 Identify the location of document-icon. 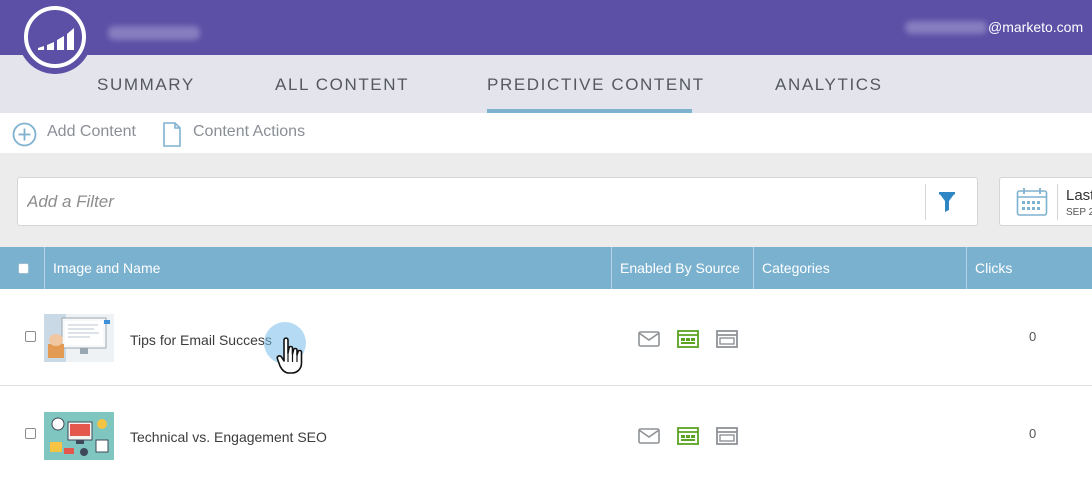
(172, 134).